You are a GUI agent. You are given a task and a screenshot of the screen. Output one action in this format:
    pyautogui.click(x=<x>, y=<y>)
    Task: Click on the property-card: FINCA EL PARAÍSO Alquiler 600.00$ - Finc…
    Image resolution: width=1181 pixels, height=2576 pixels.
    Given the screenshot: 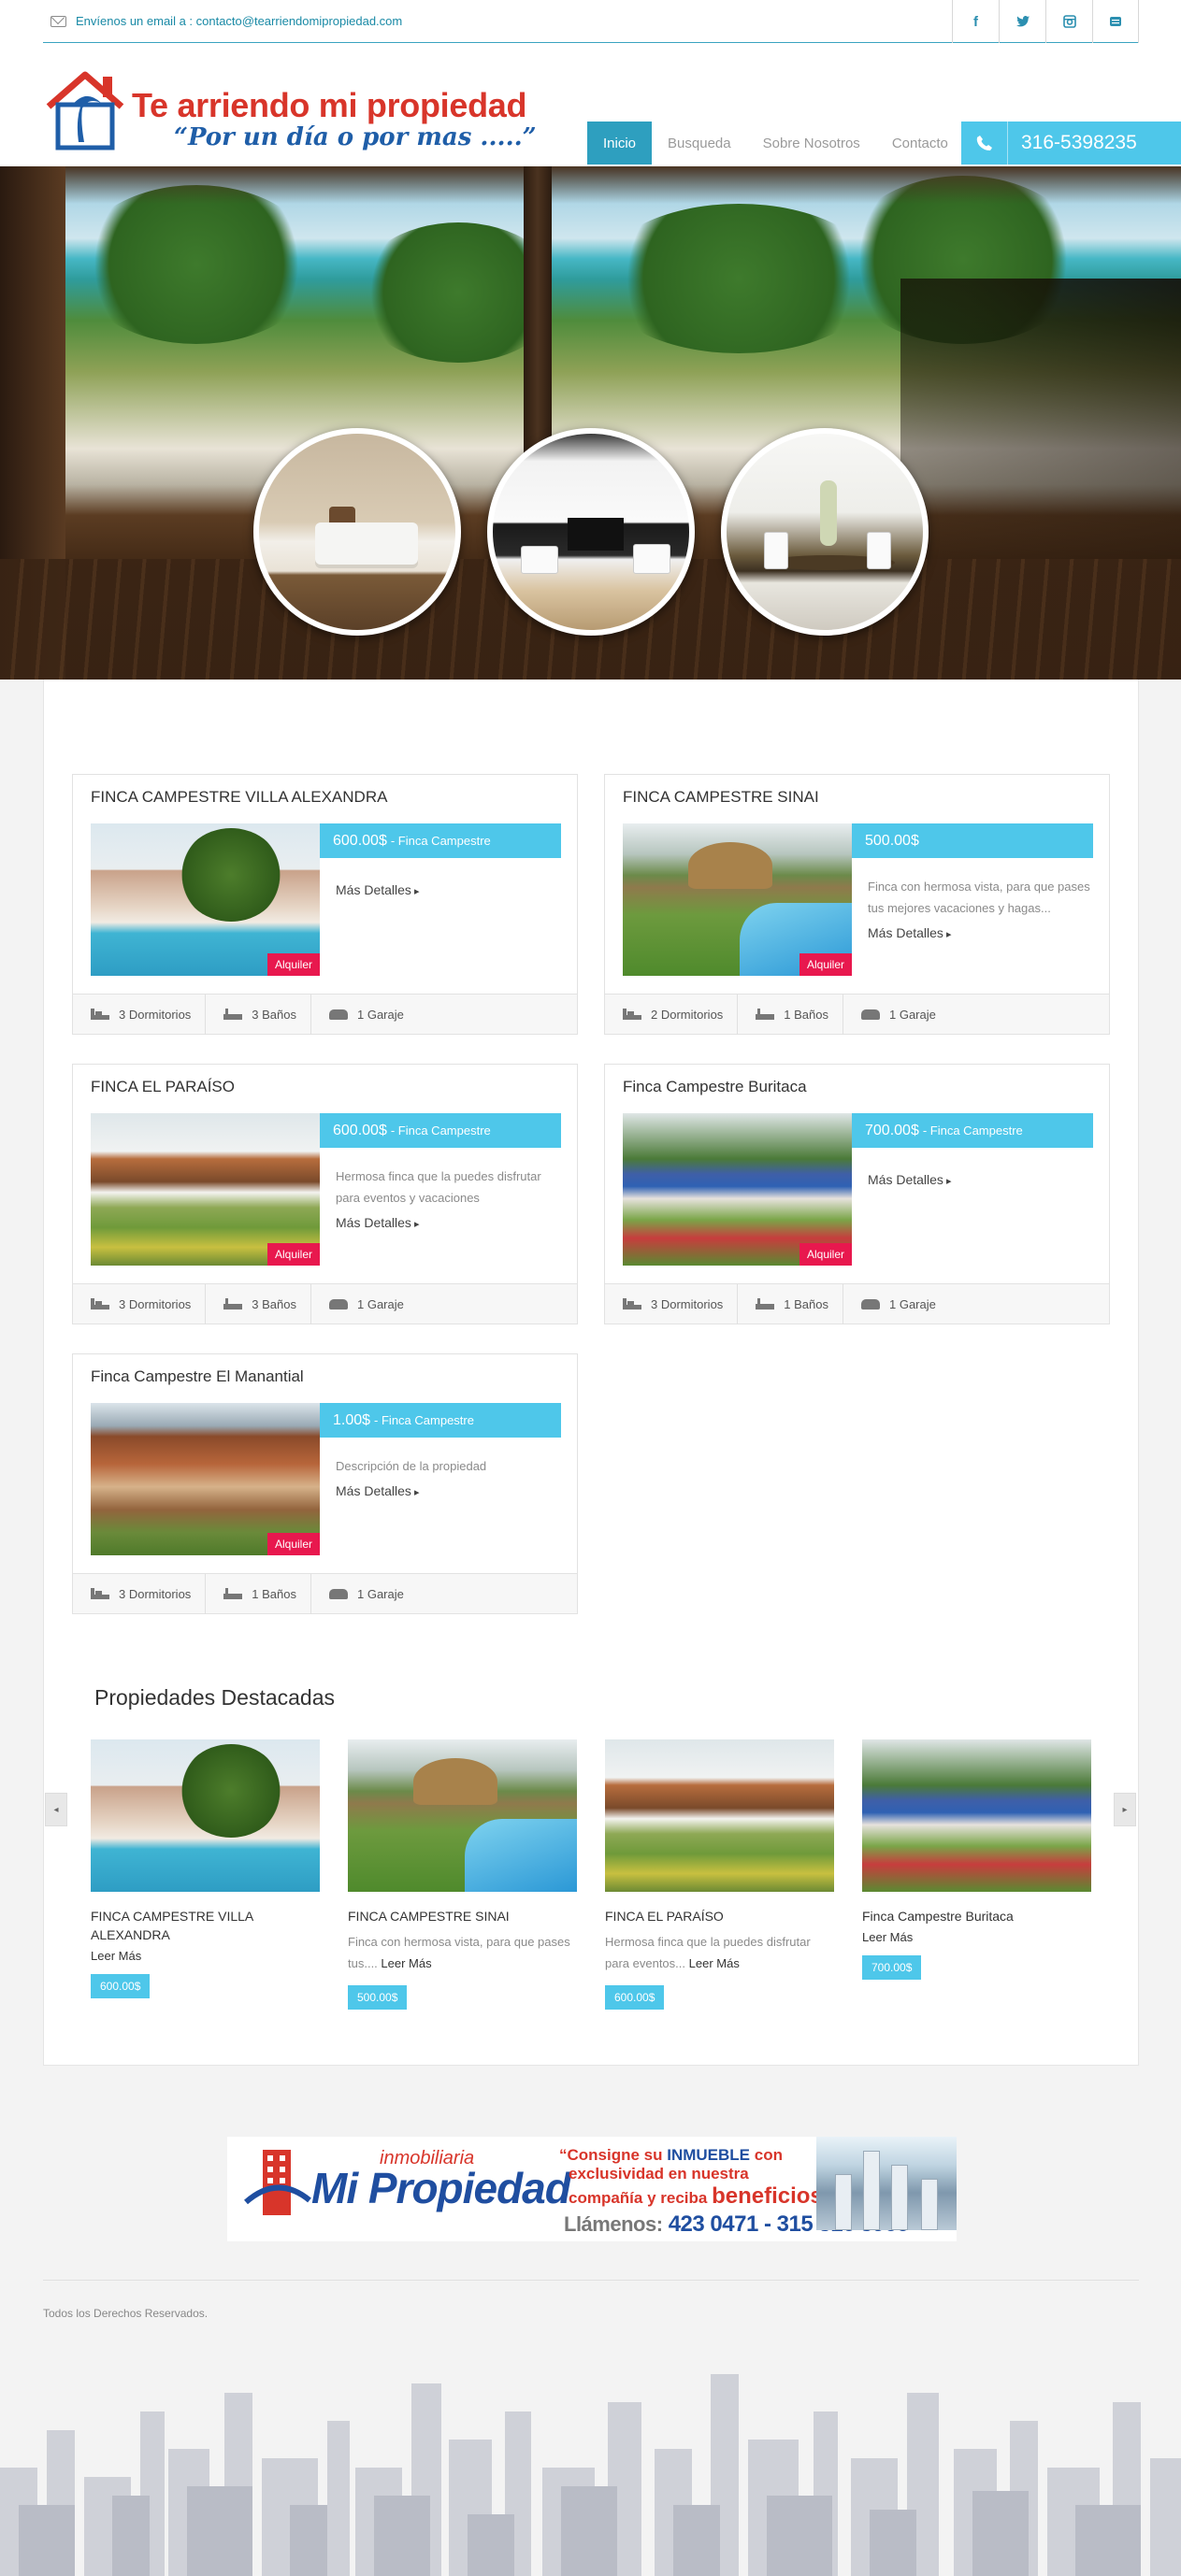 What is the action you would take?
    pyautogui.click(x=325, y=1194)
    